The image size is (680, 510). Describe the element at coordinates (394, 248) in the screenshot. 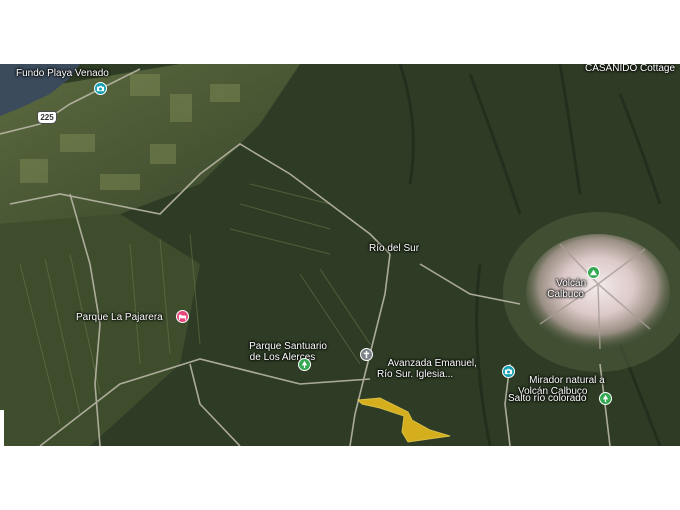

I see `place-label-rio-del-sur: Río del Sur` at that location.